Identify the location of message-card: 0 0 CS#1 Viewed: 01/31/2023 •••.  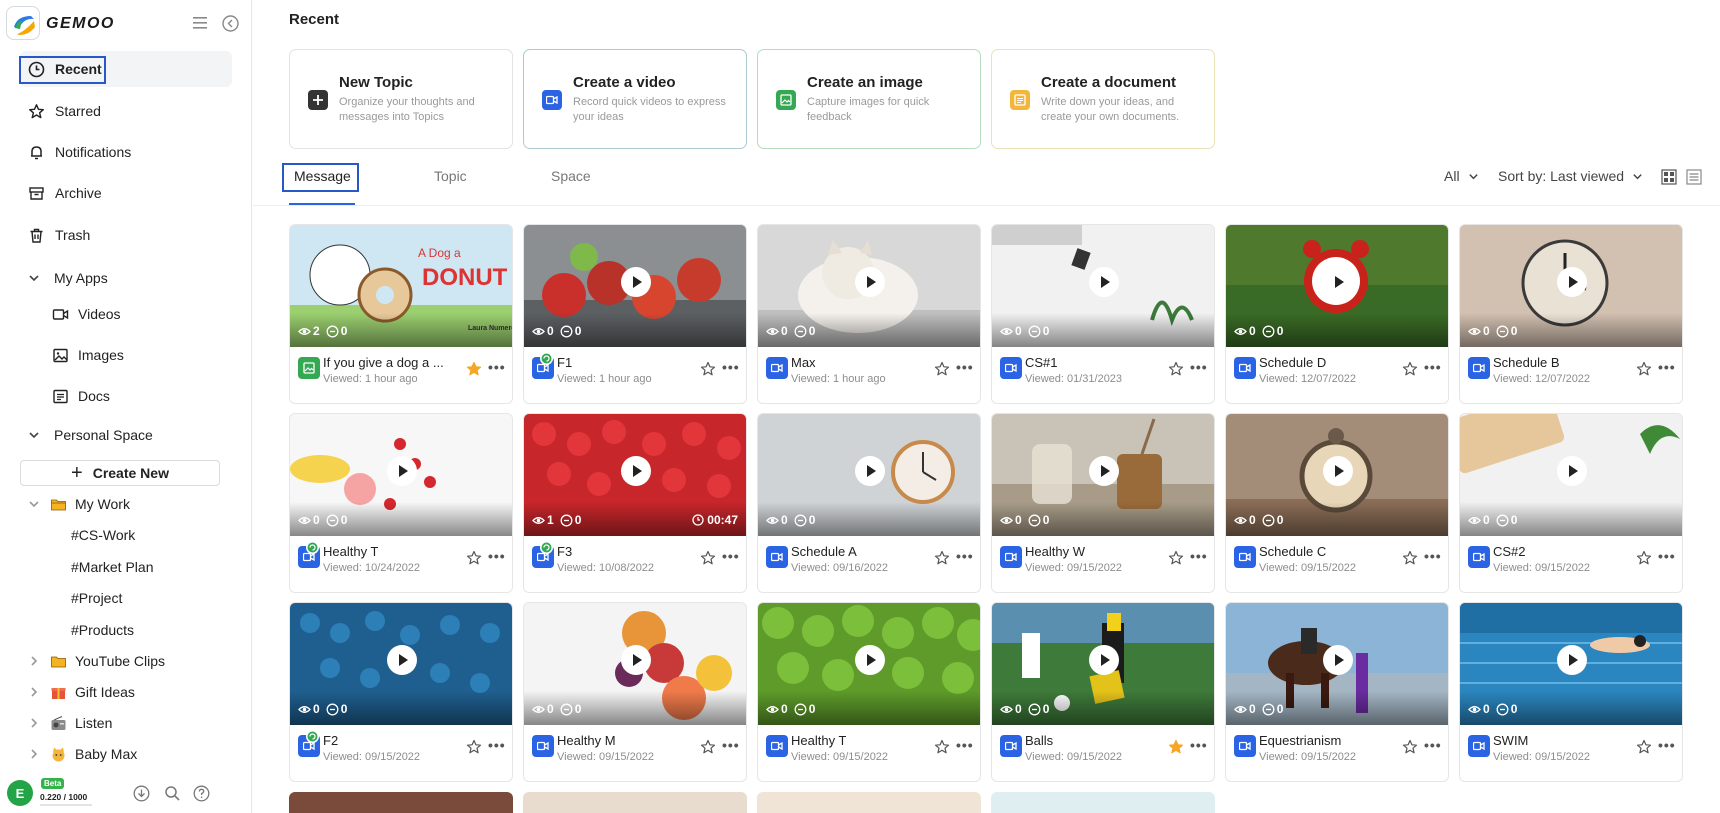
(1103, 314).